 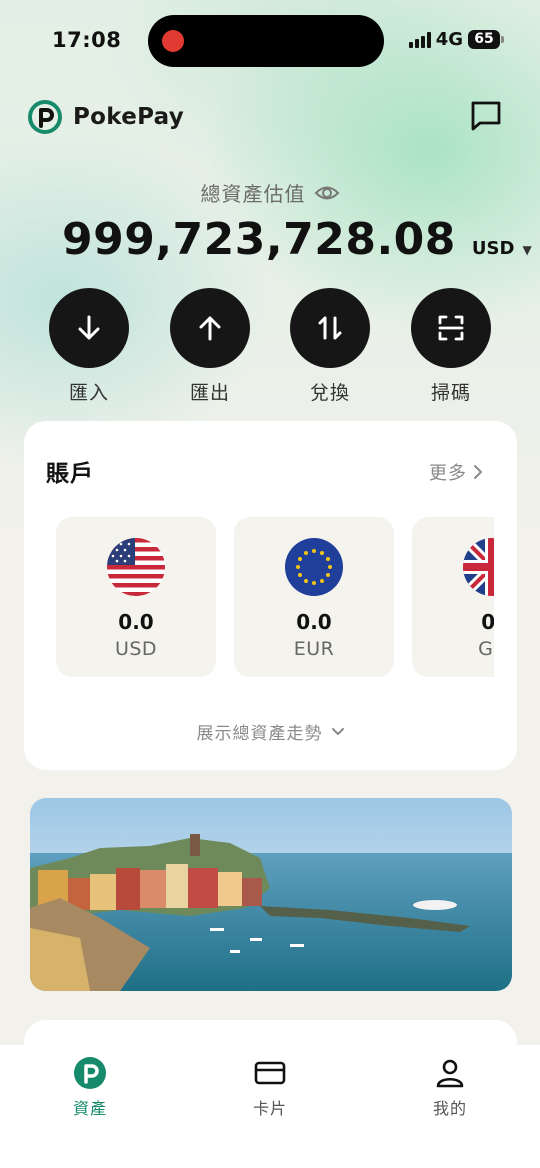 What do you see at coordinates (449, 39) in the screenshot?
I see `network-type: 4G` at bounding box center [449, 39].